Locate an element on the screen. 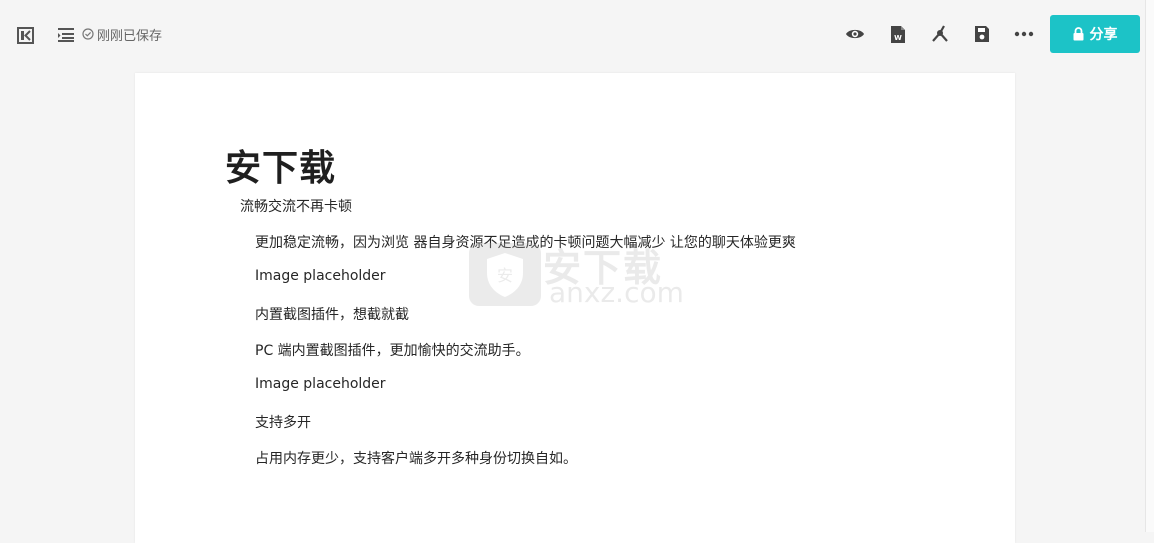 This screenshot has height=543, width=1154. save-button is located at coordinates (982, 34).